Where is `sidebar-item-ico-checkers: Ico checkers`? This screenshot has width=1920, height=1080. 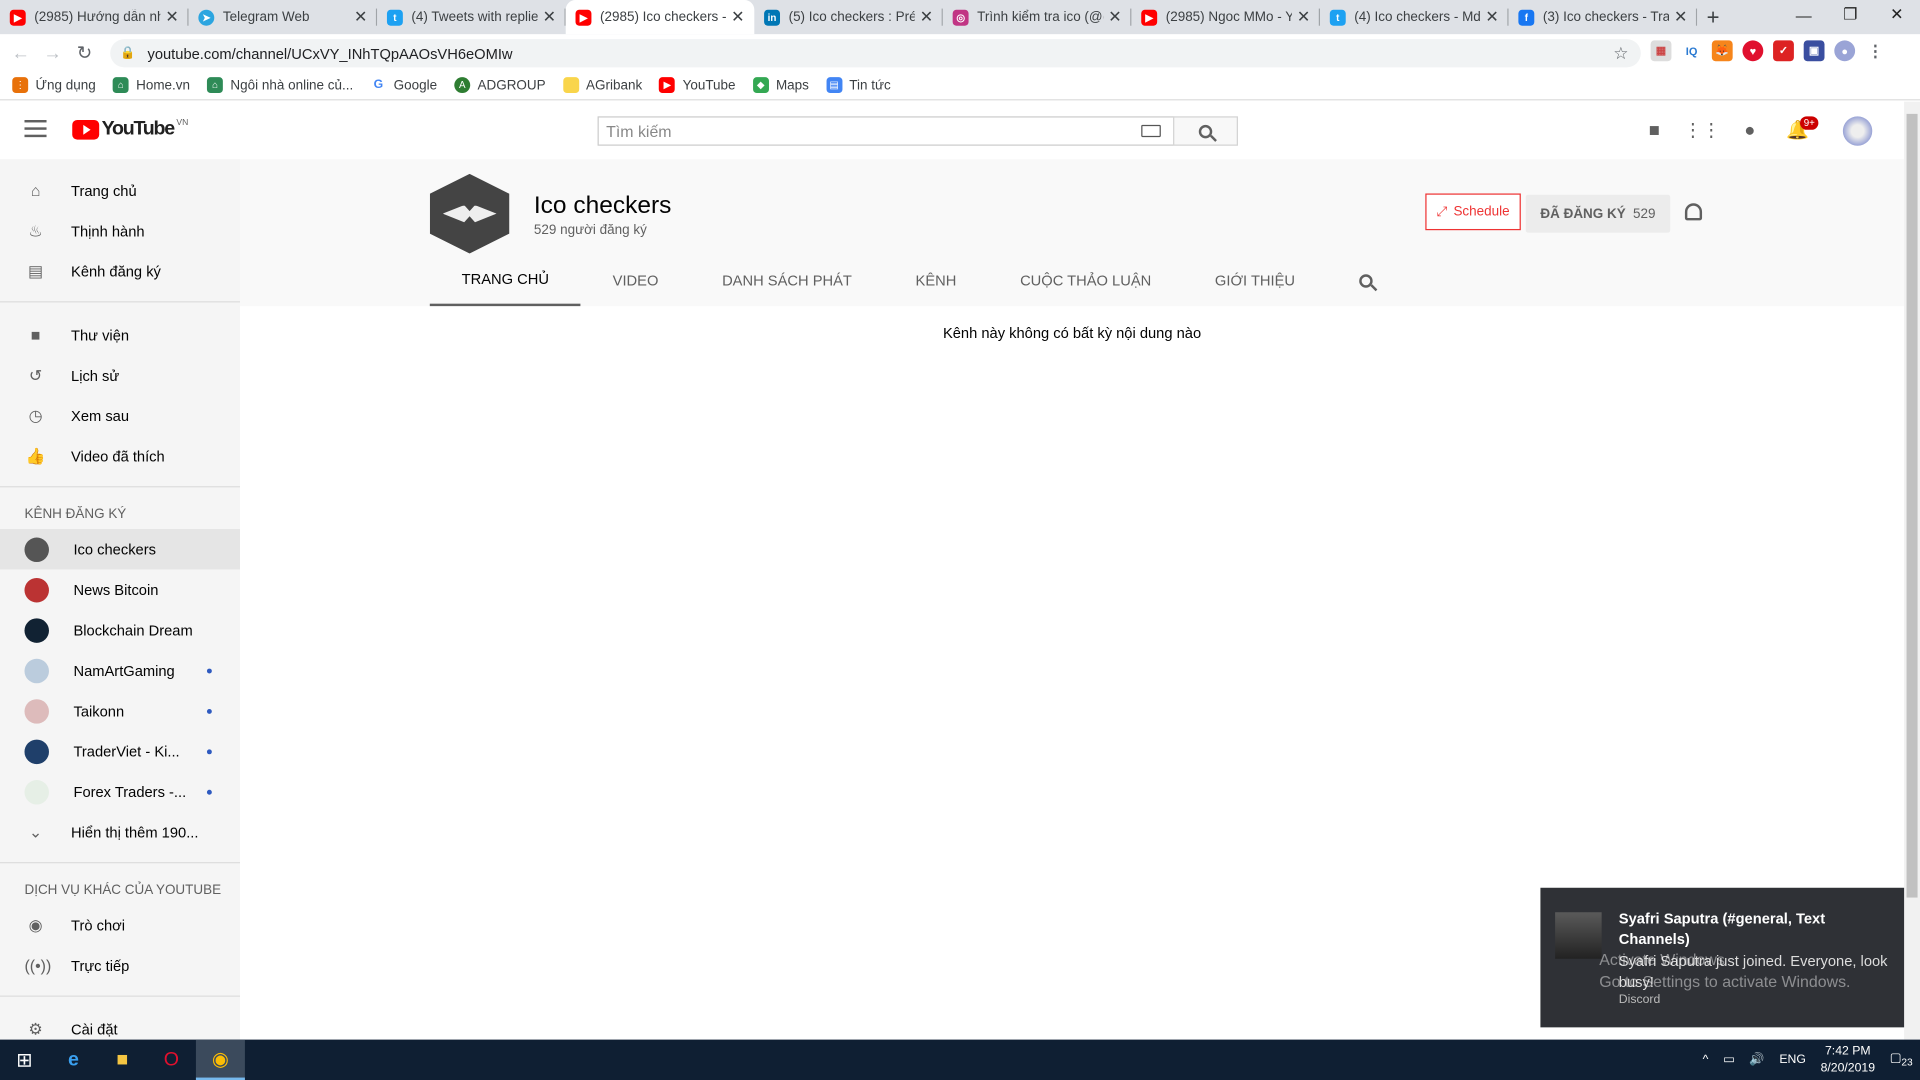 sidebar-item-ico-checkers: Ico checkers is located at coordinates (120, 549).